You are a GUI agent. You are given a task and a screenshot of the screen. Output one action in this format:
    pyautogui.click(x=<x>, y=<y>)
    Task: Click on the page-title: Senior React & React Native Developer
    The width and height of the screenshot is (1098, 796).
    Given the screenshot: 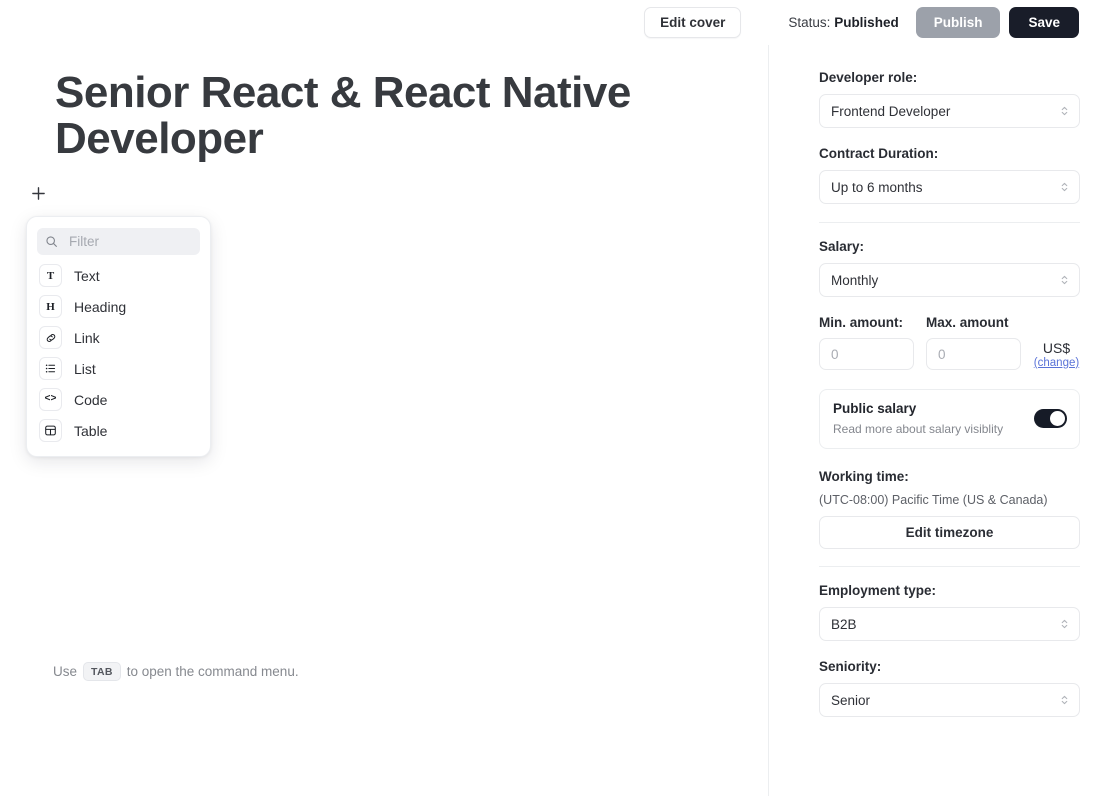 What is the action you would take?
    pyautogui.click(x=375, y=116)
    